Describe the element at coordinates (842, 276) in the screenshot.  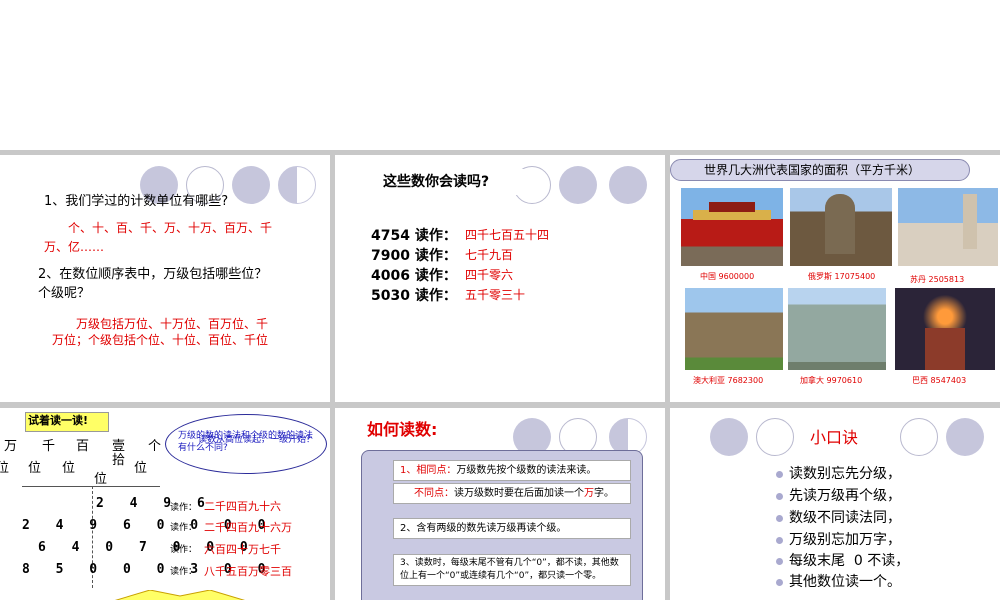
I see `caption-russia: 俄罗斯 17075400` at that location.